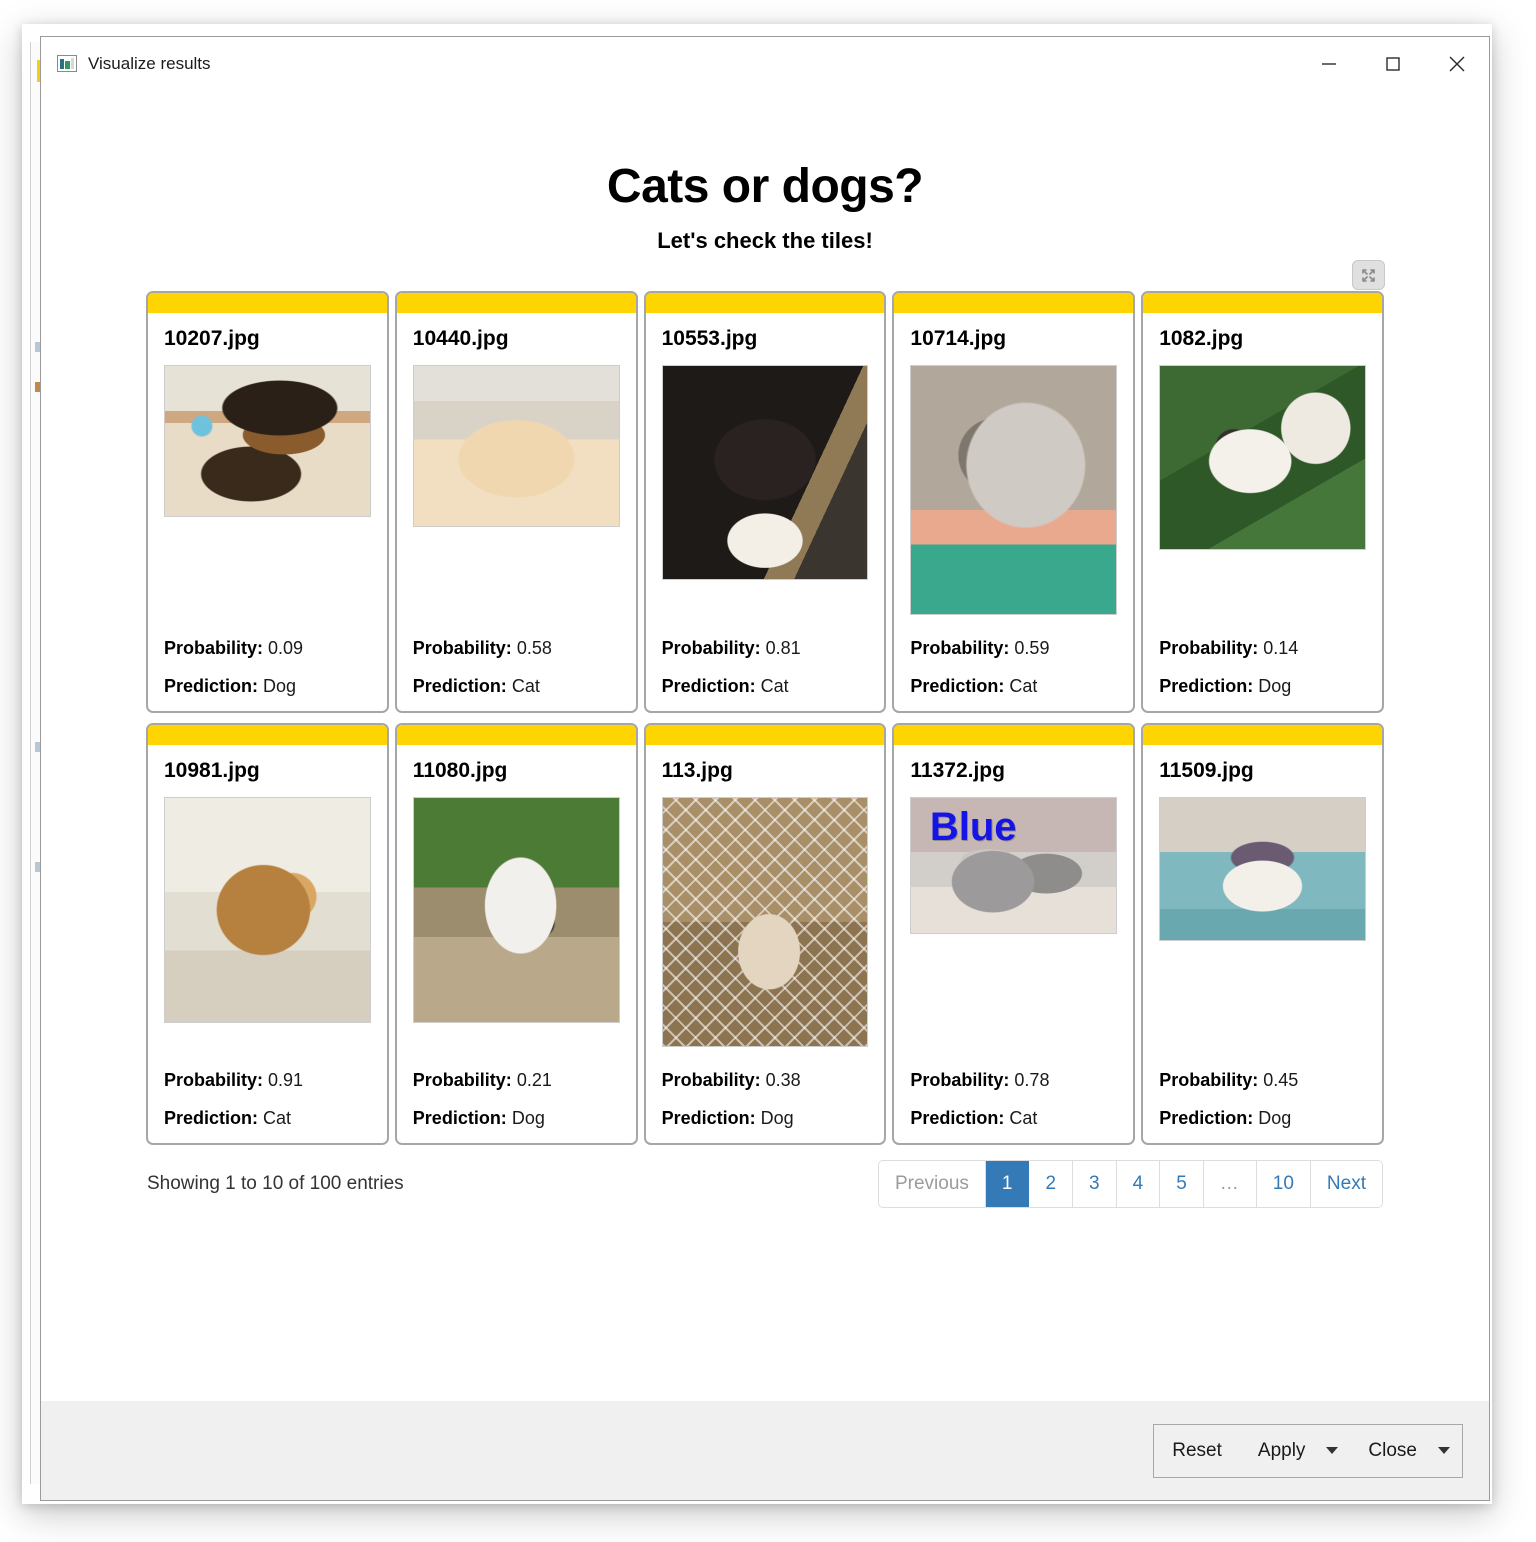 The image size is (1536, 1542). I want to click on probability-line: Probability: 0.59, so click(1013, 648).